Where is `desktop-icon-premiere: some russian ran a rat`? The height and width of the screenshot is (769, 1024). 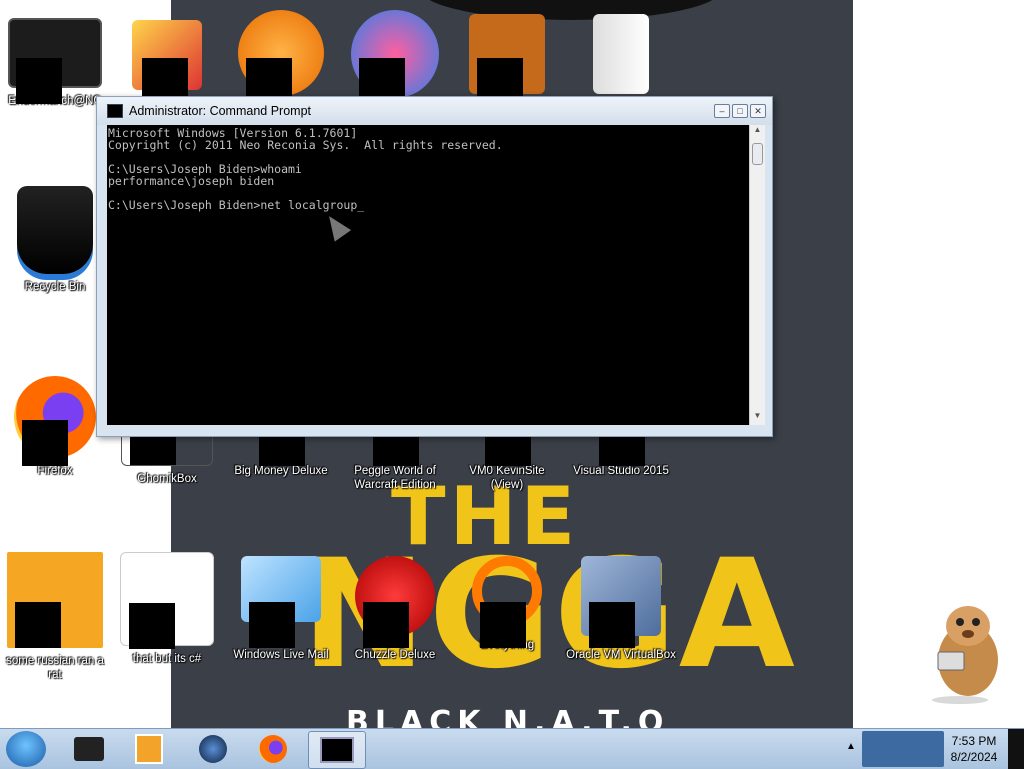
desktop-icon-premiere: some russian ran a rat is located at coordinates (55, 617).